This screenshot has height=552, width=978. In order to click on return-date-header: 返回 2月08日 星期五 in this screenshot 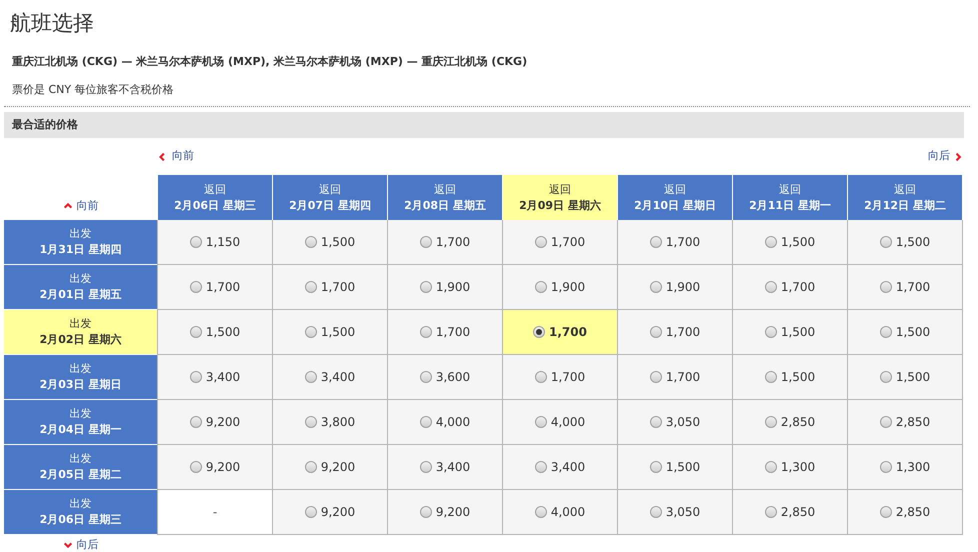, I will do `click(444, 197)`.